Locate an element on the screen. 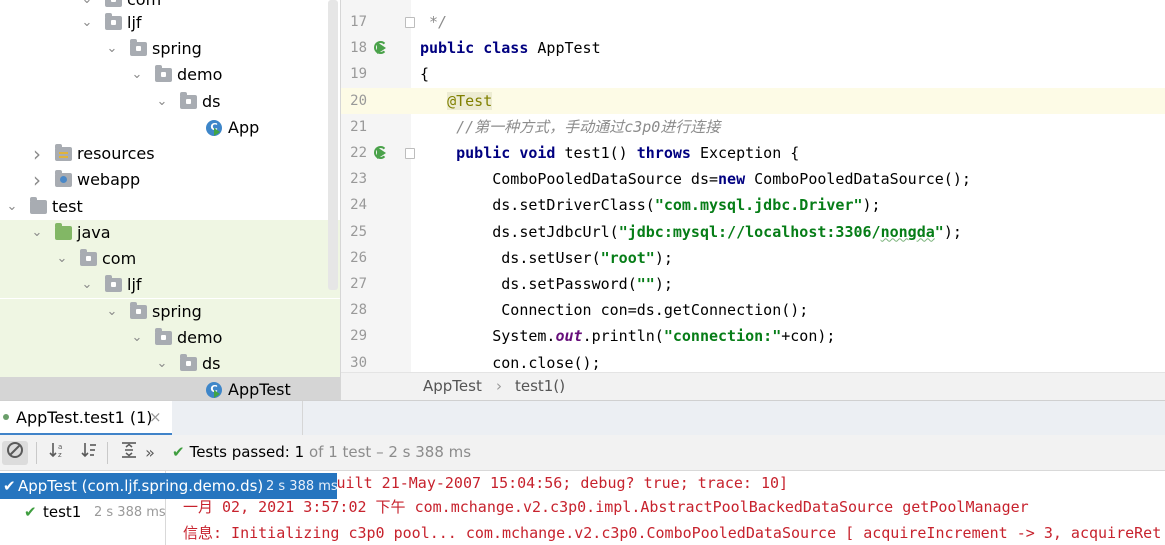 This screenshot has height=545, width=1165. code-line: 19 { is located at coordinates (753, 74).